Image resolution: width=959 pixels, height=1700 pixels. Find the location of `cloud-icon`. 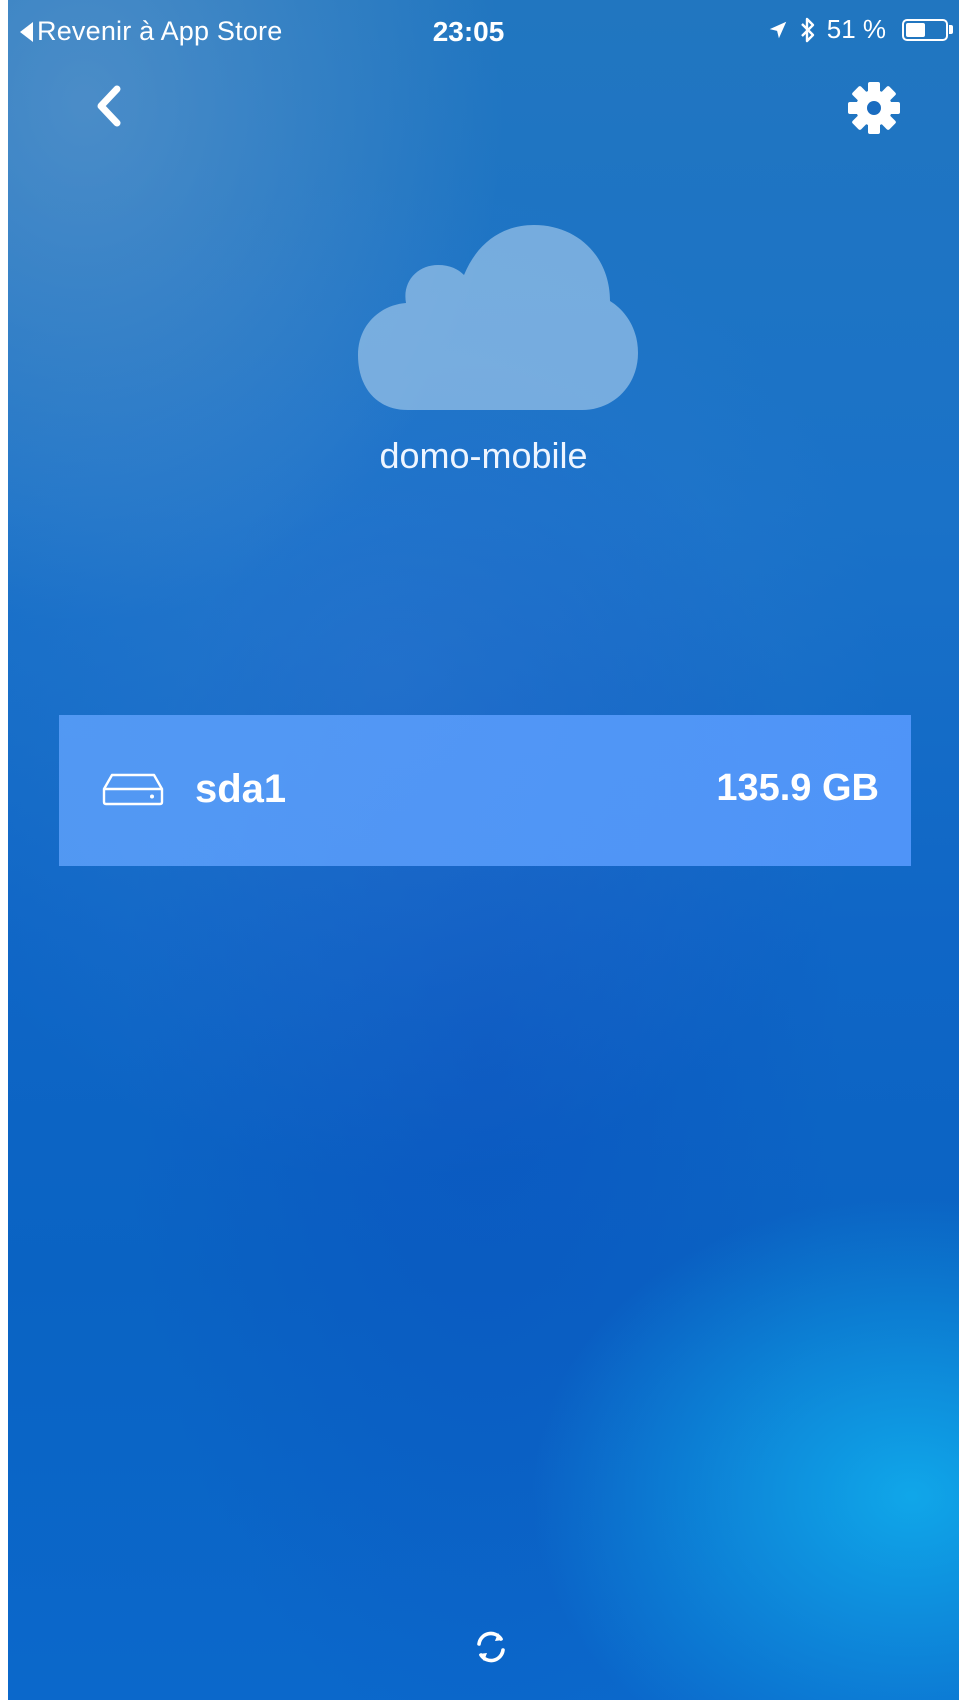

cloud-icon is located at coordinates (498, 317).